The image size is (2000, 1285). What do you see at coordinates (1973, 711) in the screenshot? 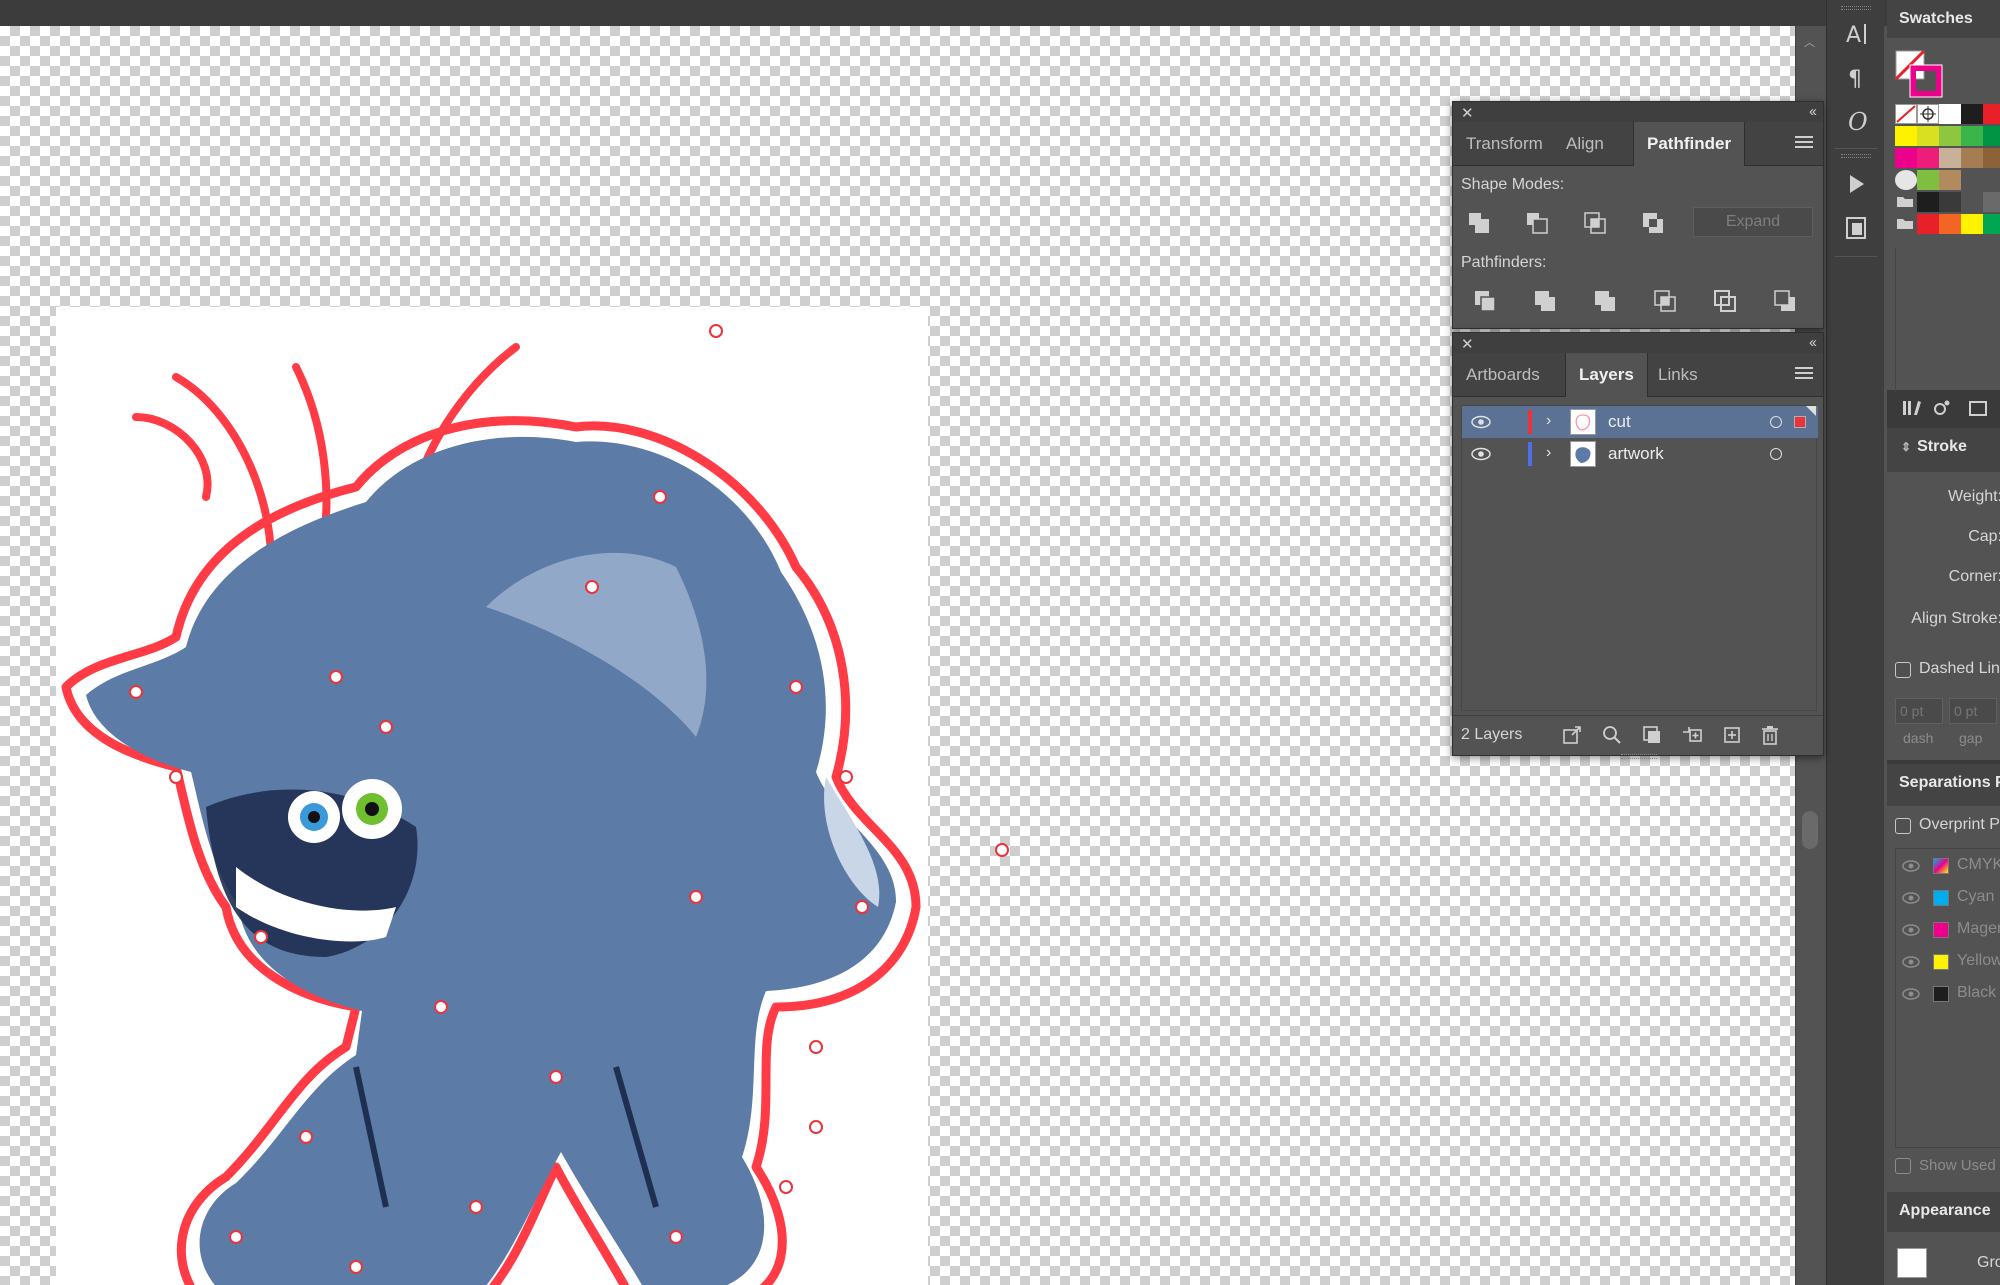
I see `gap-field: 0 pt` at bounding box center [1973, 711].